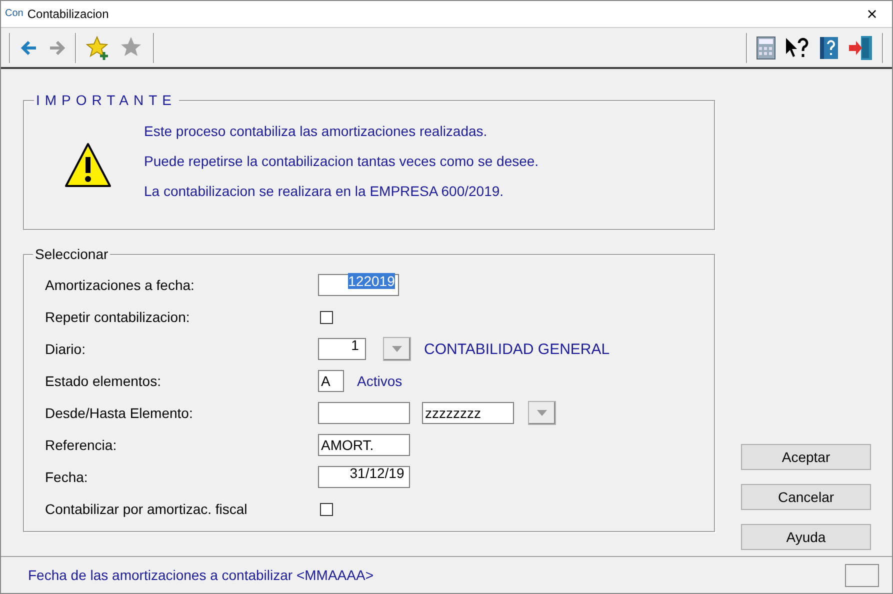 The height and width of the screenshot is (594, 893). What do you see at coordinates (468, 413) in the screenshot?
I see `input-field: zzzzzzzz` at bounding box center [468, 413].